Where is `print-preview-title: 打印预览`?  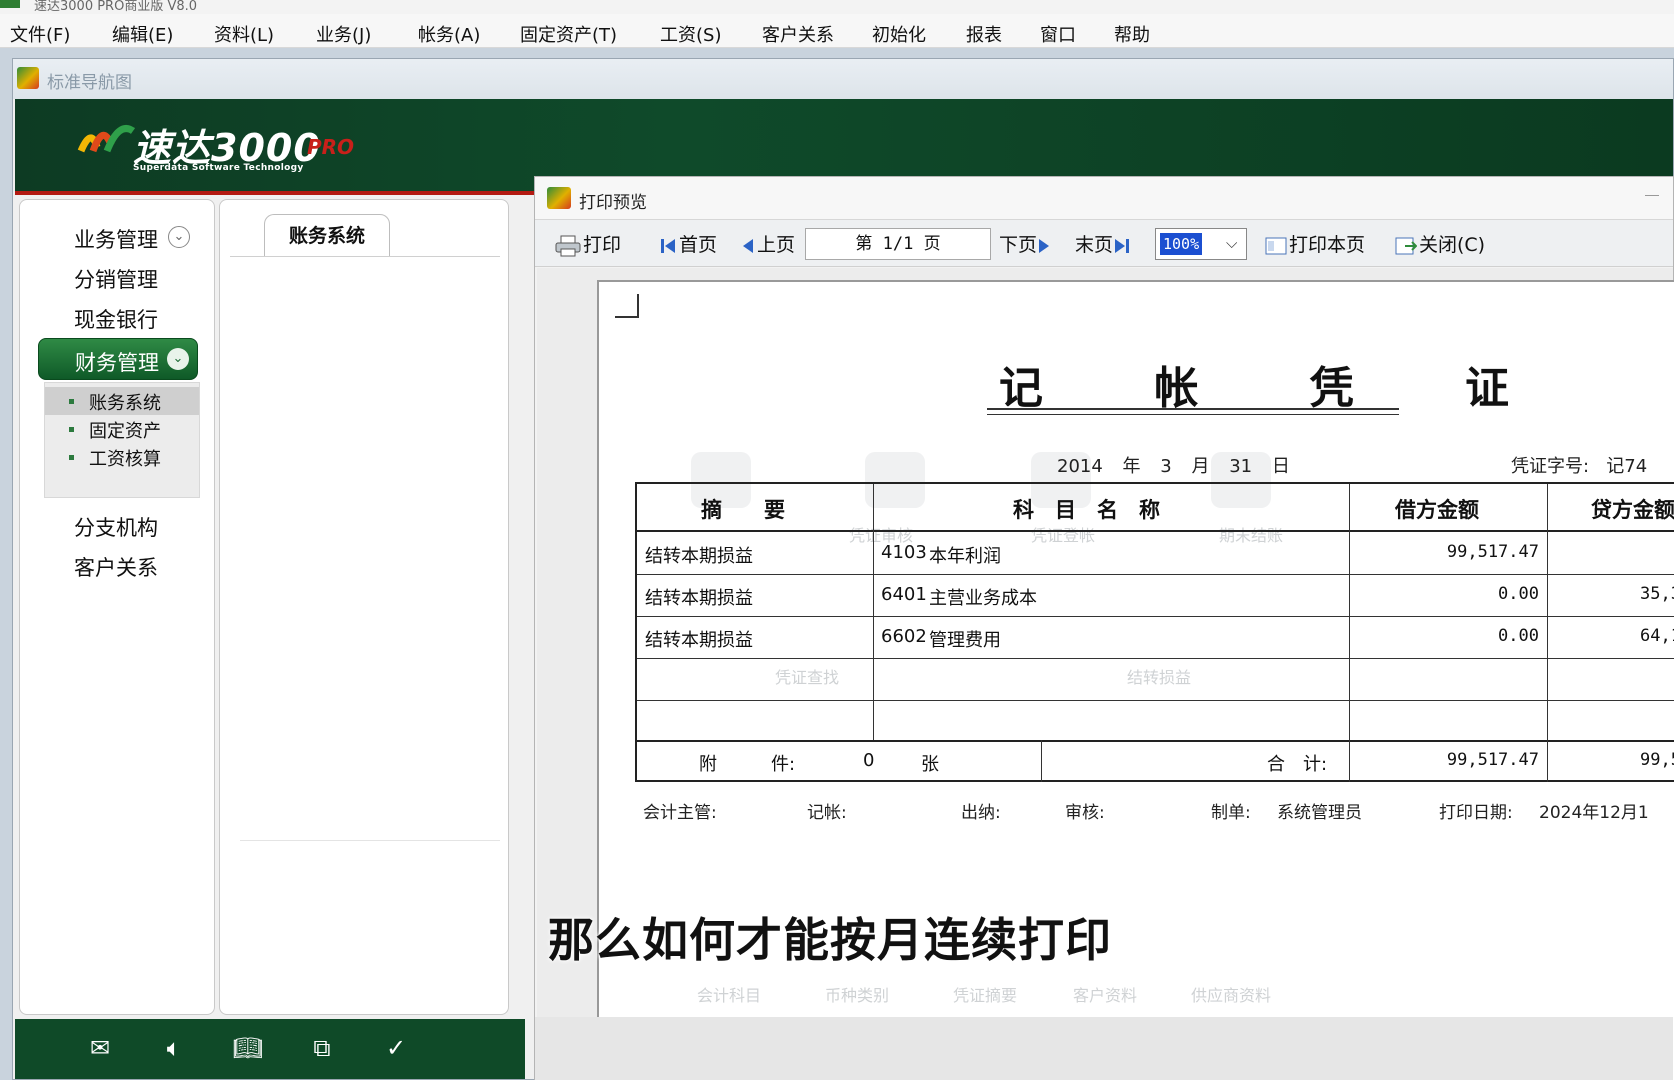 print-preview-title: 打印预览 is located at coordinates (613, 203).